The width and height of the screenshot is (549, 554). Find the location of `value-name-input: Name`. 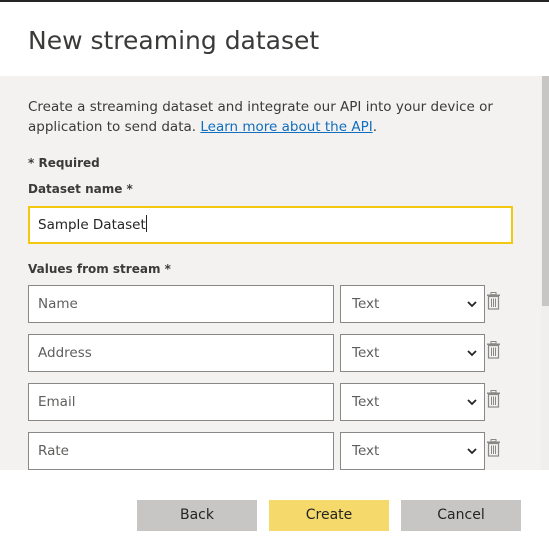

value-name-input: Name is located at coordinates (181, 304).